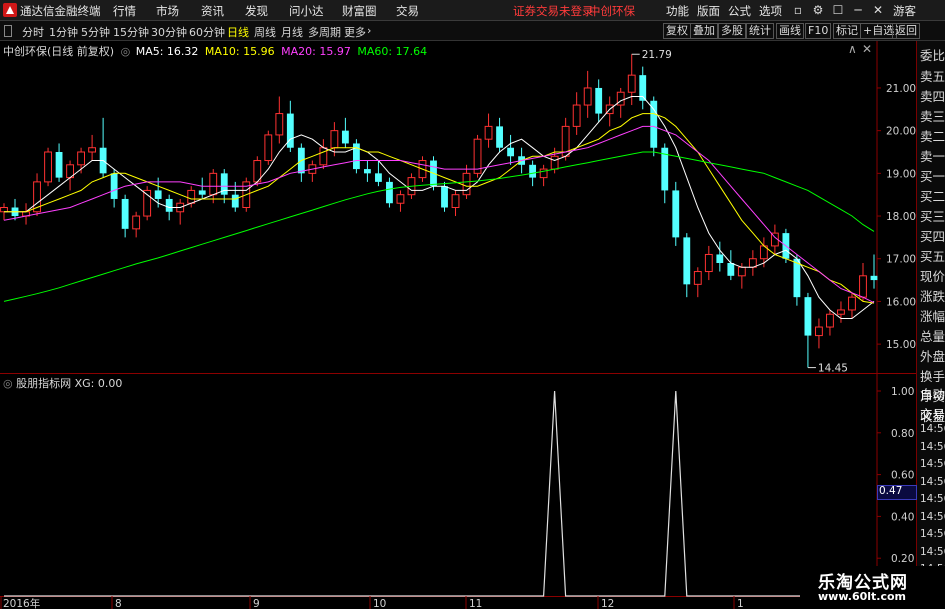 The width and height of the screenshot is (945, 609). Describe the element at coordinates (906, 31) in the screenshot. I see `back-button: 返回` at that location.